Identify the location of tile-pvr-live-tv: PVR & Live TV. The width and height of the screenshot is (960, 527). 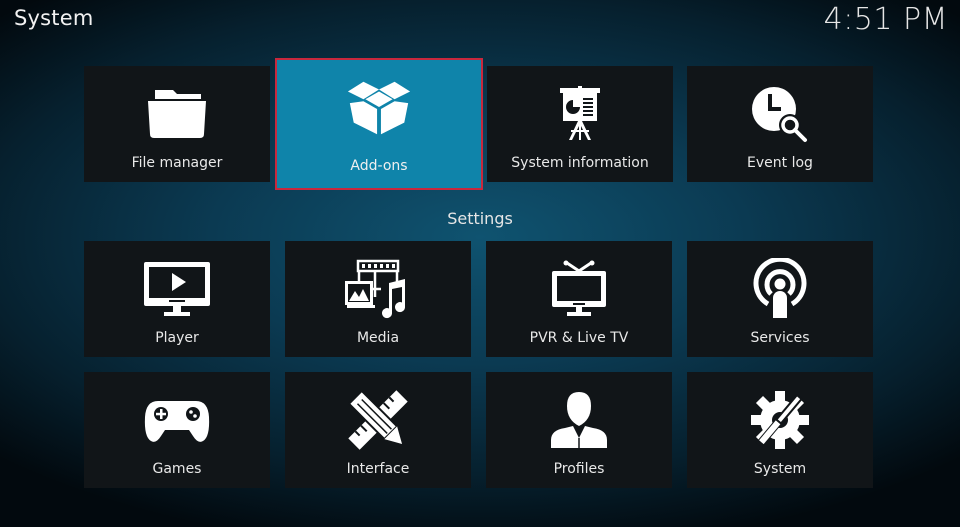
(579, 299).